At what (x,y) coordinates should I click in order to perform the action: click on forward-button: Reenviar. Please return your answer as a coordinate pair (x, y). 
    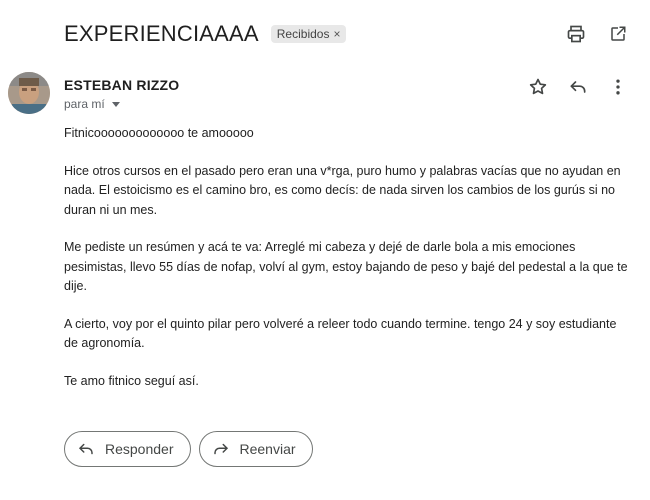
    Looking at the image, I should click on (255, 449).